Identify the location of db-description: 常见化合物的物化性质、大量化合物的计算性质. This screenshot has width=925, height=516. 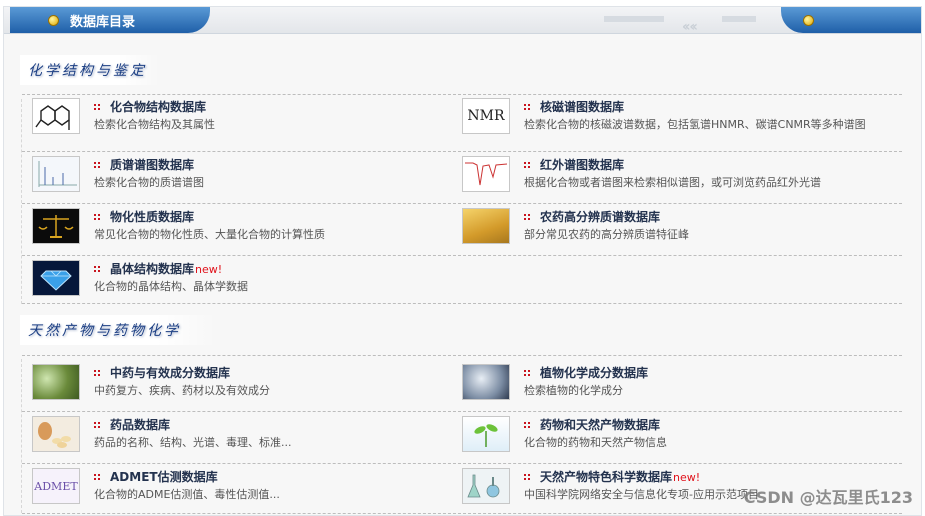
(209, 234).